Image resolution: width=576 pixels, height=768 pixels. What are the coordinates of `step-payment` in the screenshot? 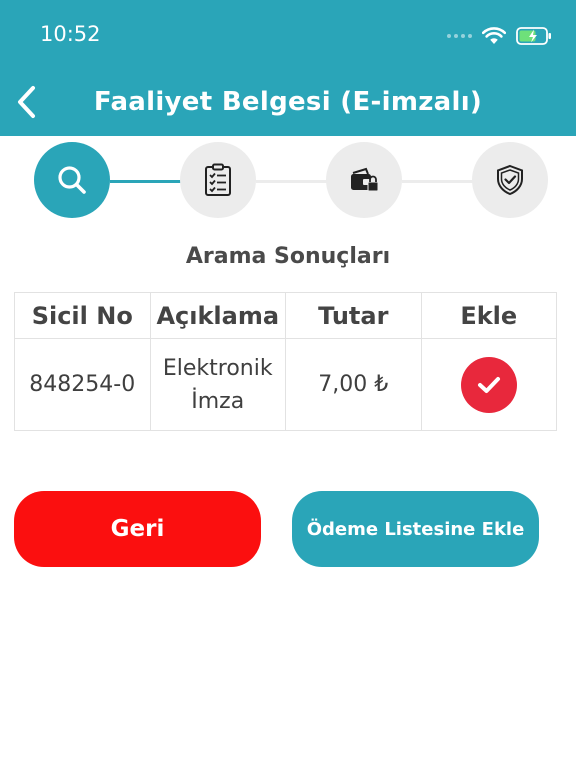 It's located at (364, 180).